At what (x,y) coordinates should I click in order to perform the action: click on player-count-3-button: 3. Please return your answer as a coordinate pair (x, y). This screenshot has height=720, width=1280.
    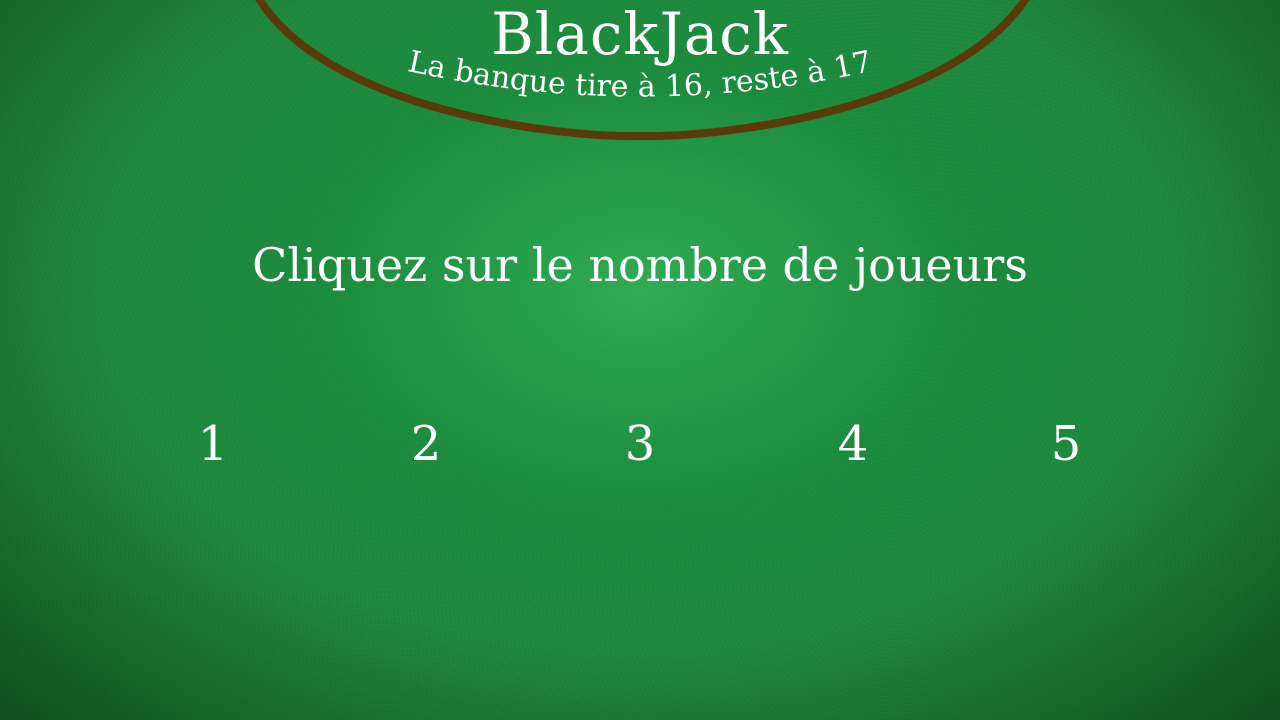
    Looking at the image, I should click on (640, 444).